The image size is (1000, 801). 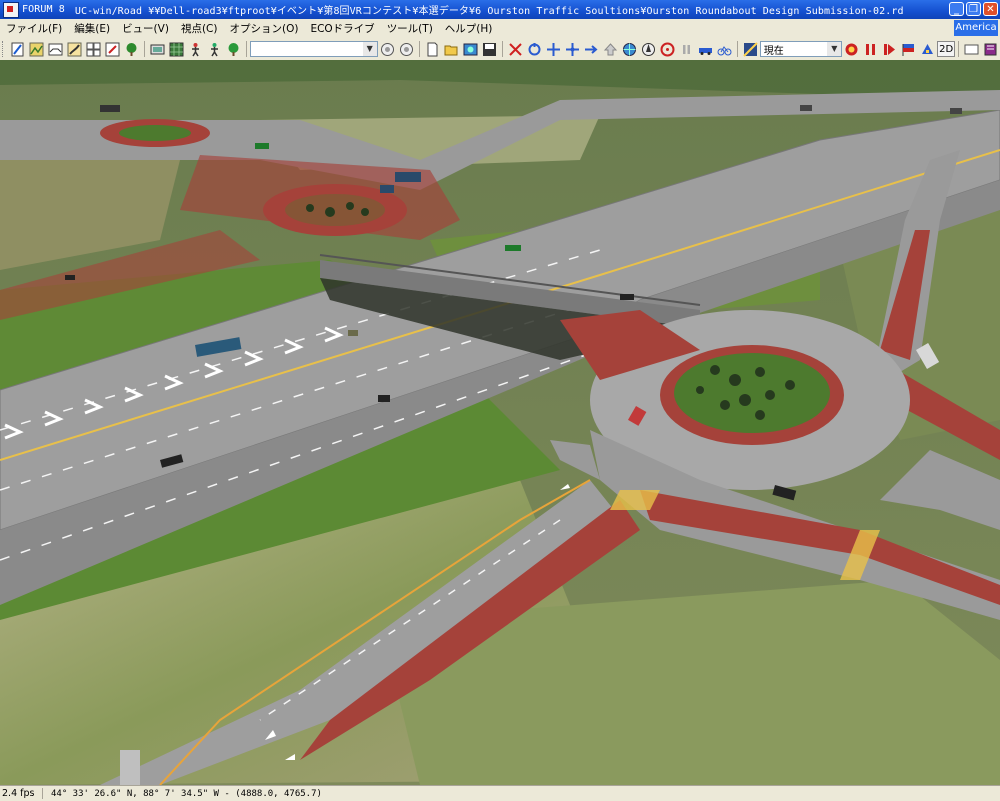 I want to click on minimize-button: _, so click(x=956, y=9).